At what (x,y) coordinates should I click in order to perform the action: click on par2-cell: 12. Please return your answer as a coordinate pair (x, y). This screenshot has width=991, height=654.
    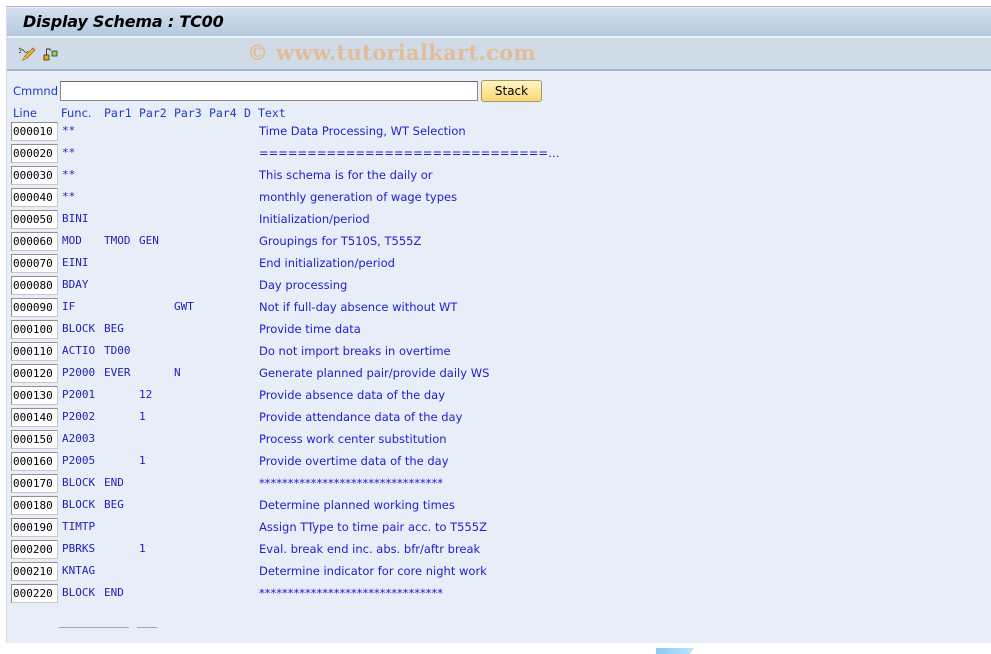
    Looking at the image, I should click on (146, 394).